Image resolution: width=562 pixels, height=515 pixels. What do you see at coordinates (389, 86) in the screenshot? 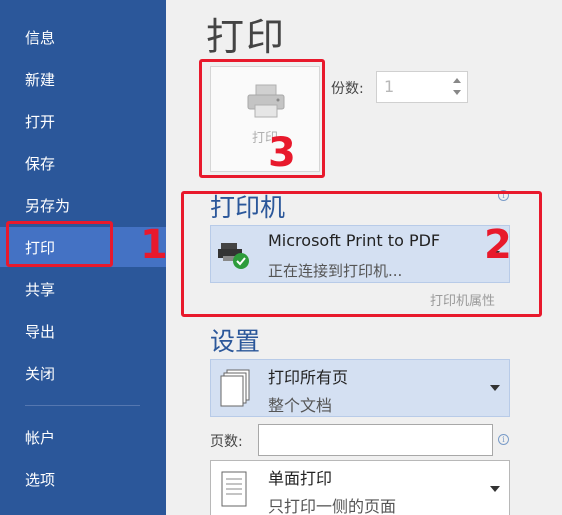
I see `copies-value: 1` at bounding box center [389, 86].